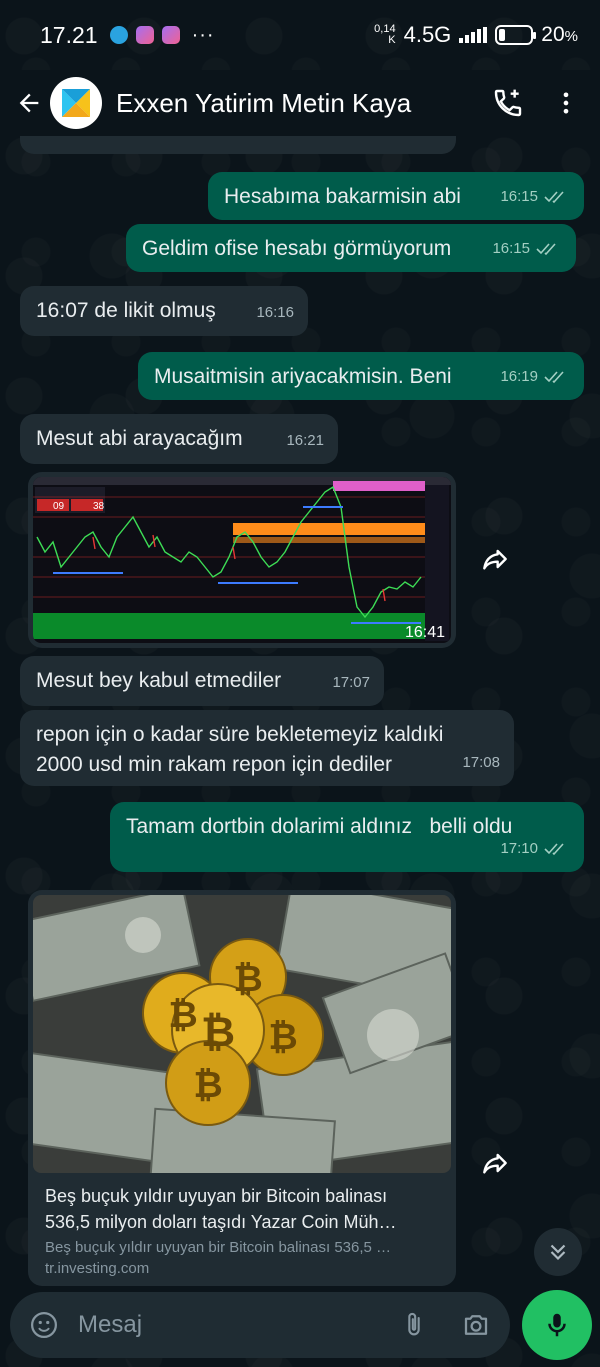 Image resolution: width=600 pixels, height=1367 pixels. I want to click on add-call-button, so click(508, 103).